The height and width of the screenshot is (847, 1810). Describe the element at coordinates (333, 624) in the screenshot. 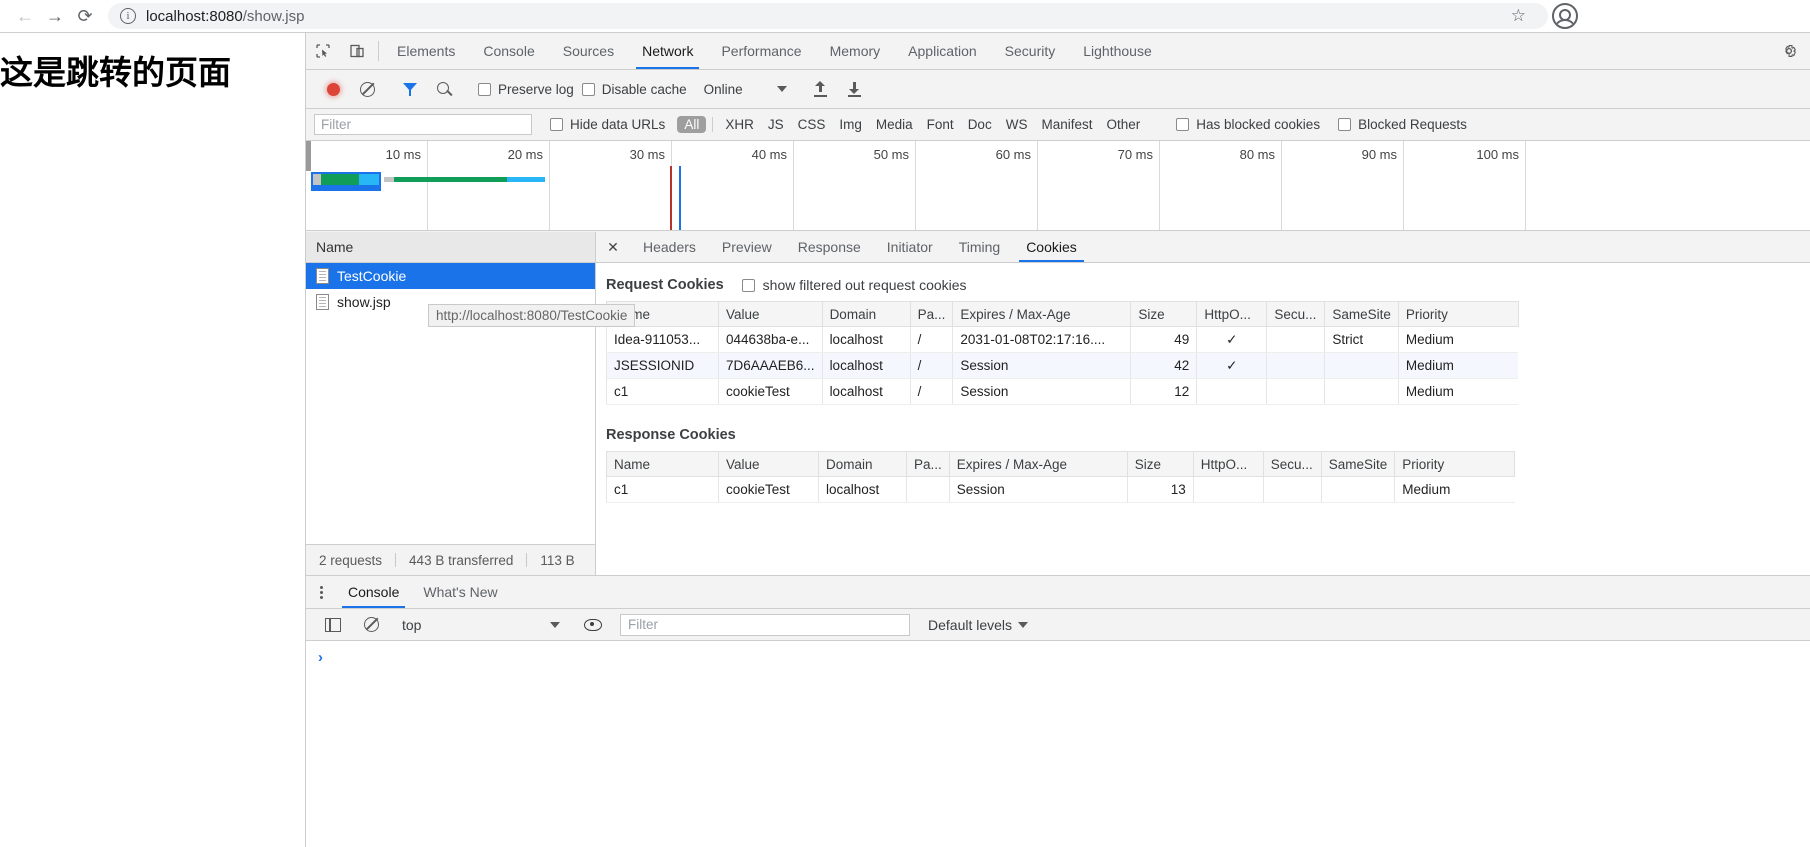

I see `console-sidebar-icon` at that location.